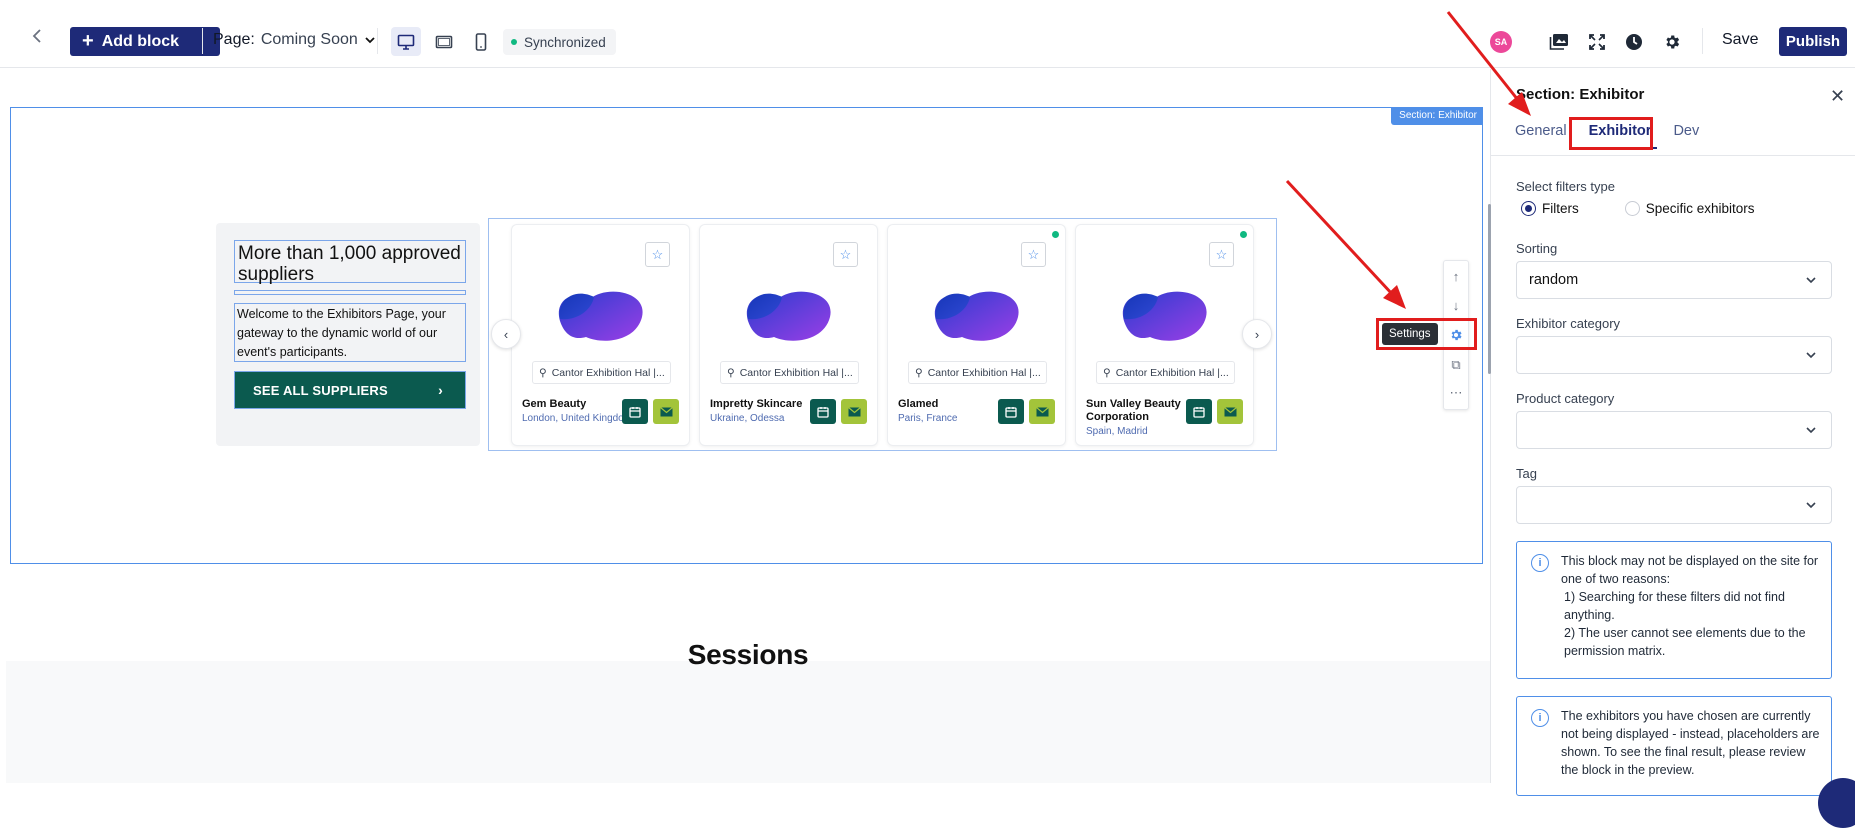 This screenshot has width=1855, height=828. I want to click on status-dot, so click(514, 42).